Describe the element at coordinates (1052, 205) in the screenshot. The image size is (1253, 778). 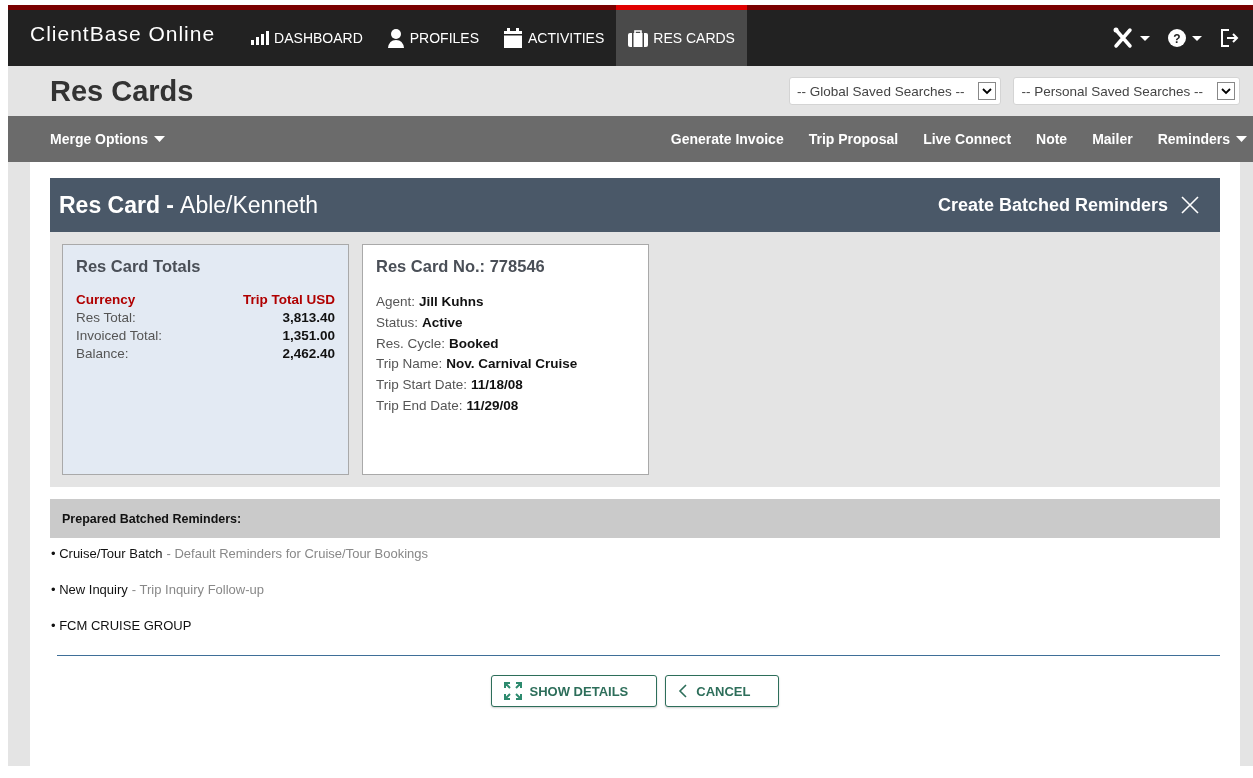
I see `panel-action-title: Create Batched Reminders` at that location.